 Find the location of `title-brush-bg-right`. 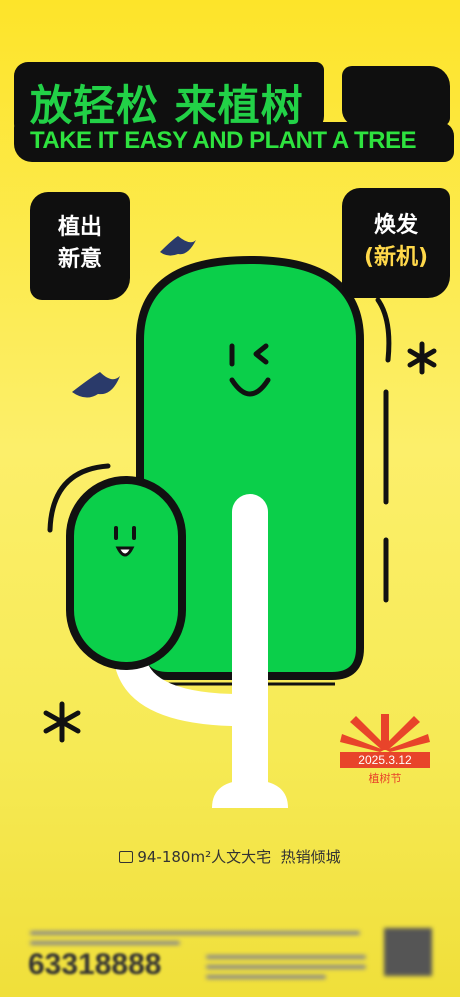

title-brush-bg-right is located at coordinates (396, 96).